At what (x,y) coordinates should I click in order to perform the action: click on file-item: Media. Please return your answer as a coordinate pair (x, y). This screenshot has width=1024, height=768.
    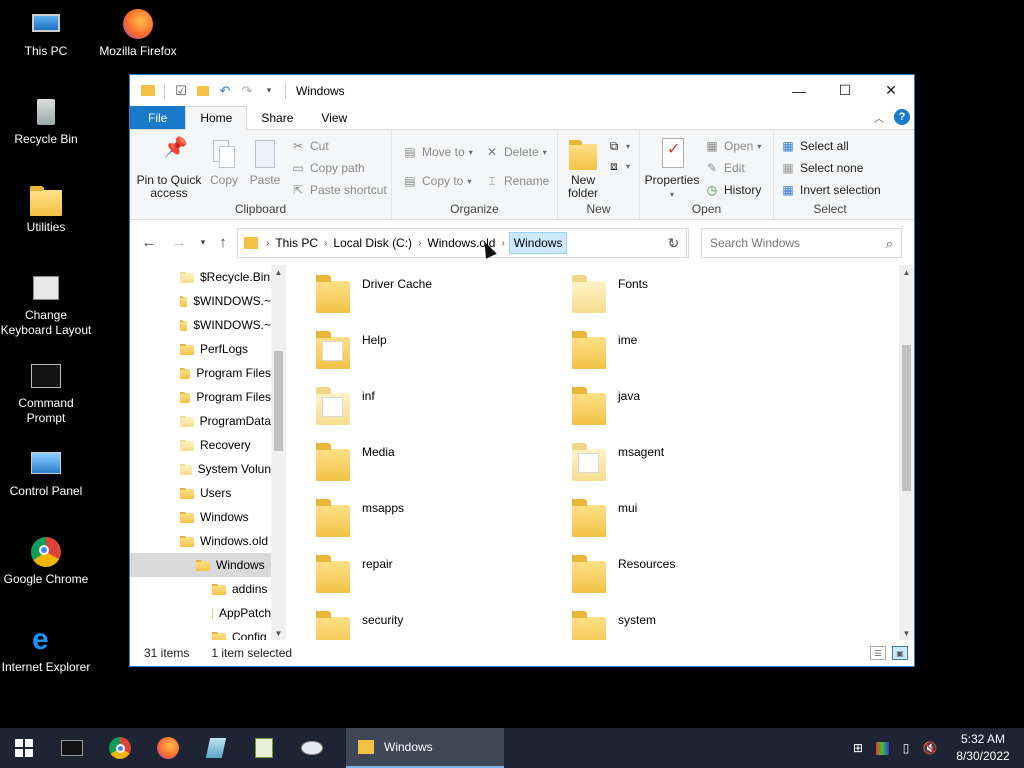
    Looking at the image, I should click on (441, 462).